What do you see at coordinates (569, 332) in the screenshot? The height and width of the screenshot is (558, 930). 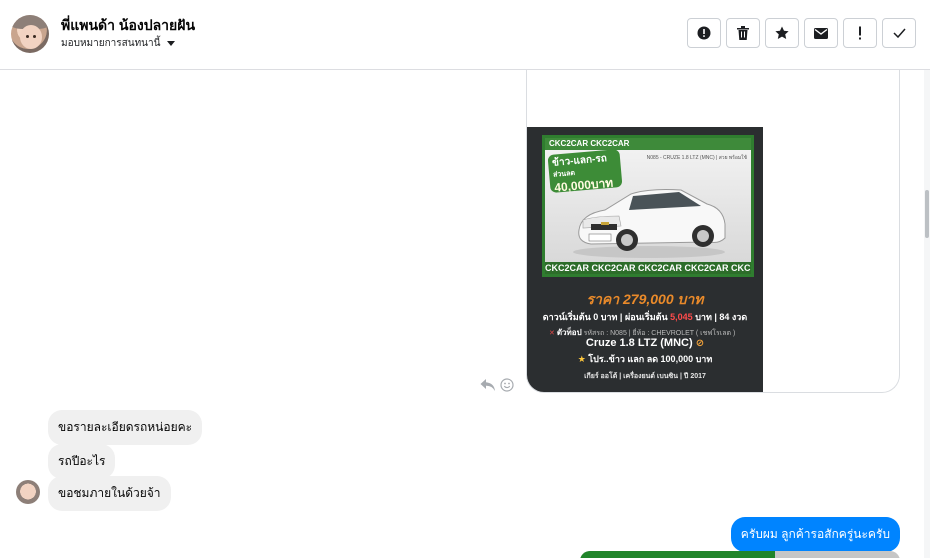 I see `specs-tag: ตัวท็อป` at bounding box center [569, 332].